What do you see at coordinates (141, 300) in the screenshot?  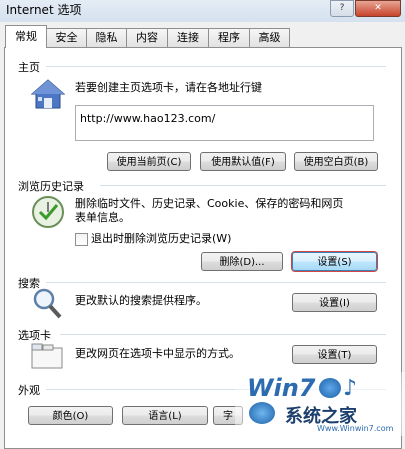 I see `search-description: 更改默认的搜索提供程序。` at bounding box center [141, 300].